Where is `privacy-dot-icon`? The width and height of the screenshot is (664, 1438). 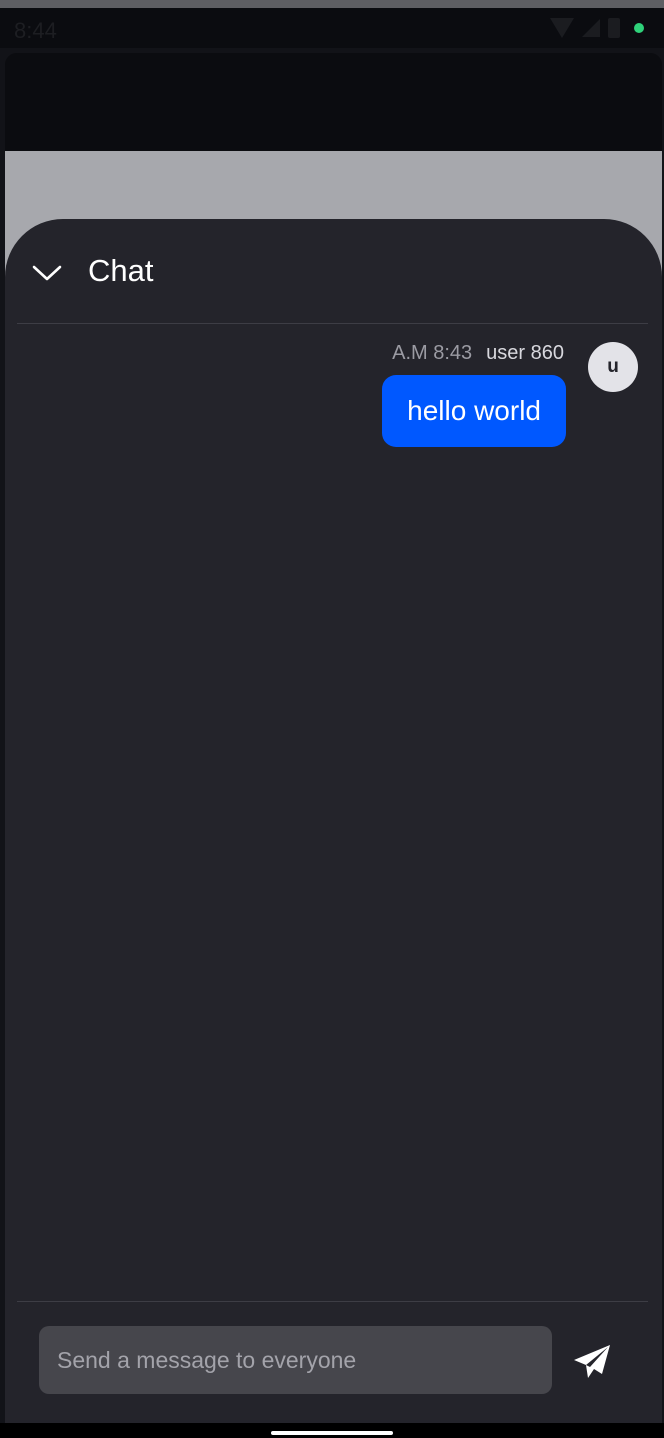
privacy-dot-icon is located at coordinates (639, 28).